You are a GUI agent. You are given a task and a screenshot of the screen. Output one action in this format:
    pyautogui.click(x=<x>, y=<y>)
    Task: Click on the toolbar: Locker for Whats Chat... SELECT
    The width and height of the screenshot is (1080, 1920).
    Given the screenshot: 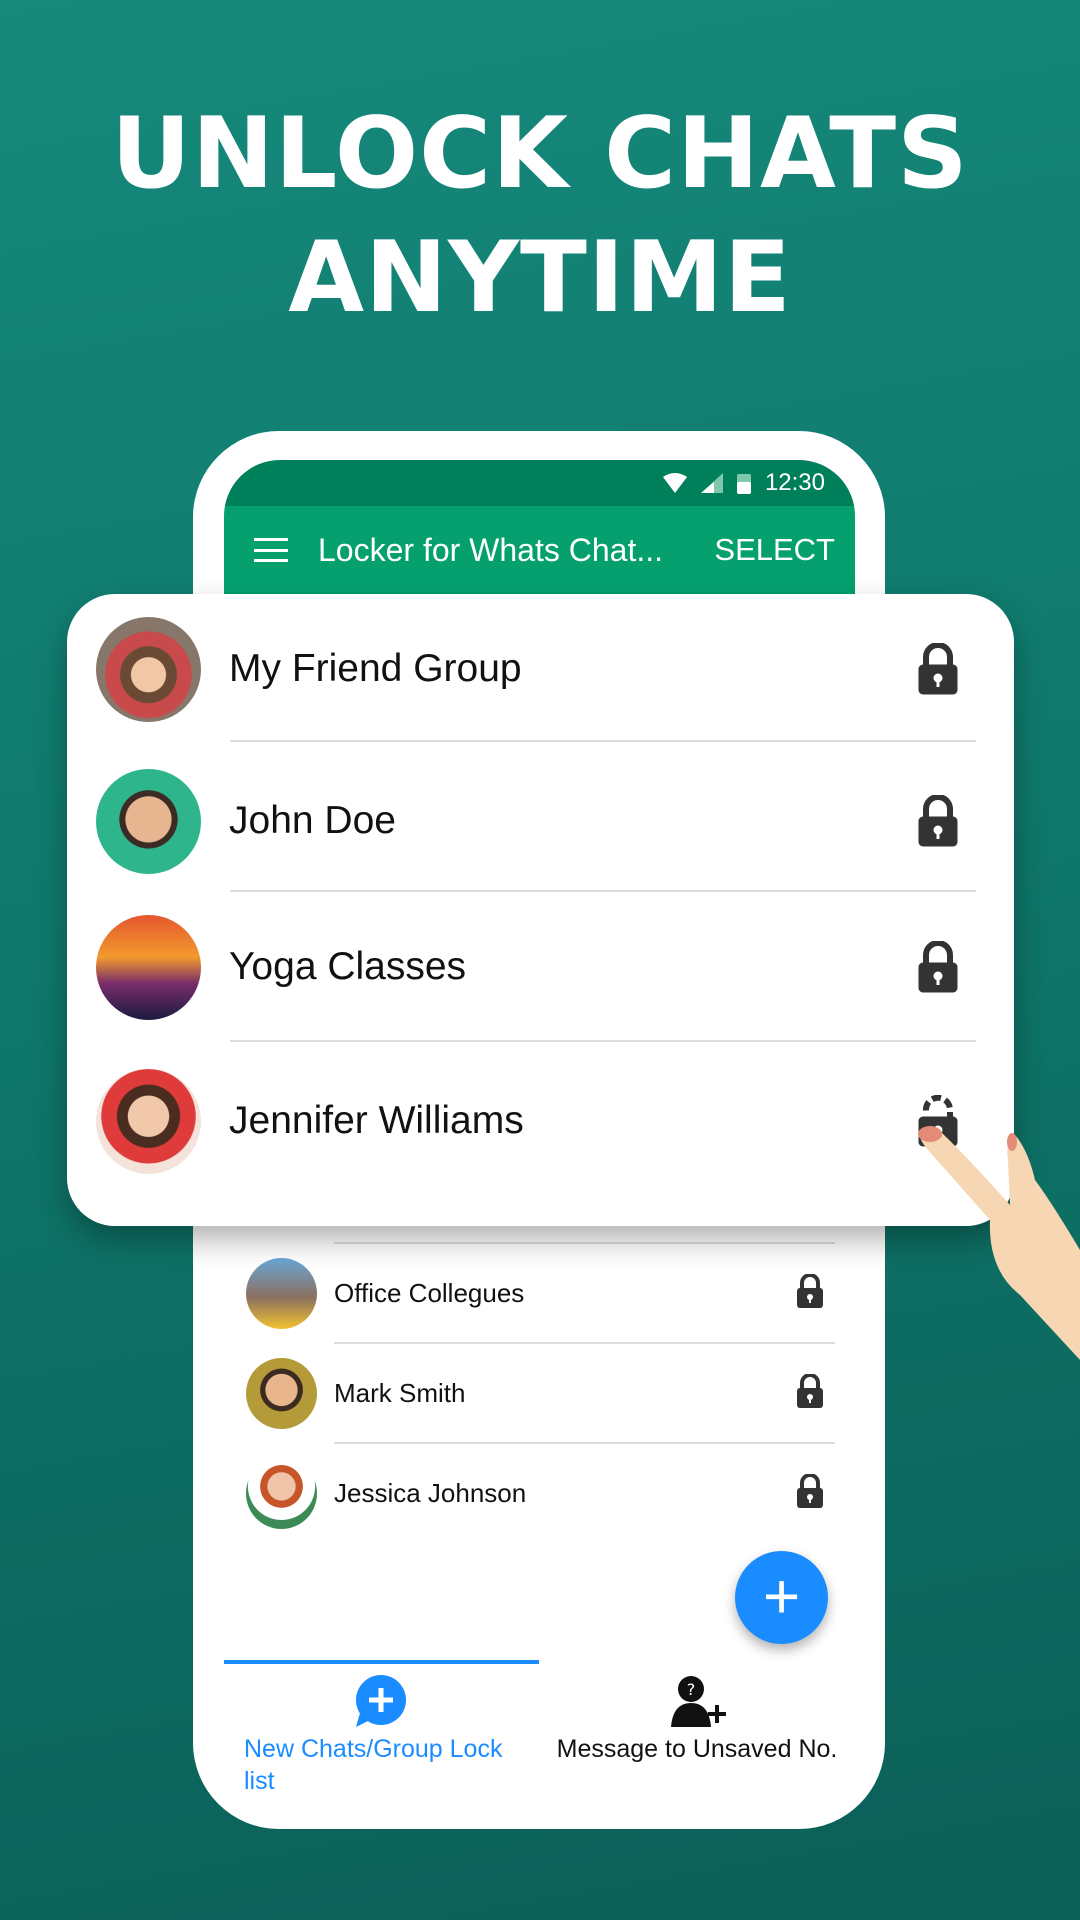 What is the action you would take?
    pyautogui.click(x=539, y=550)
    